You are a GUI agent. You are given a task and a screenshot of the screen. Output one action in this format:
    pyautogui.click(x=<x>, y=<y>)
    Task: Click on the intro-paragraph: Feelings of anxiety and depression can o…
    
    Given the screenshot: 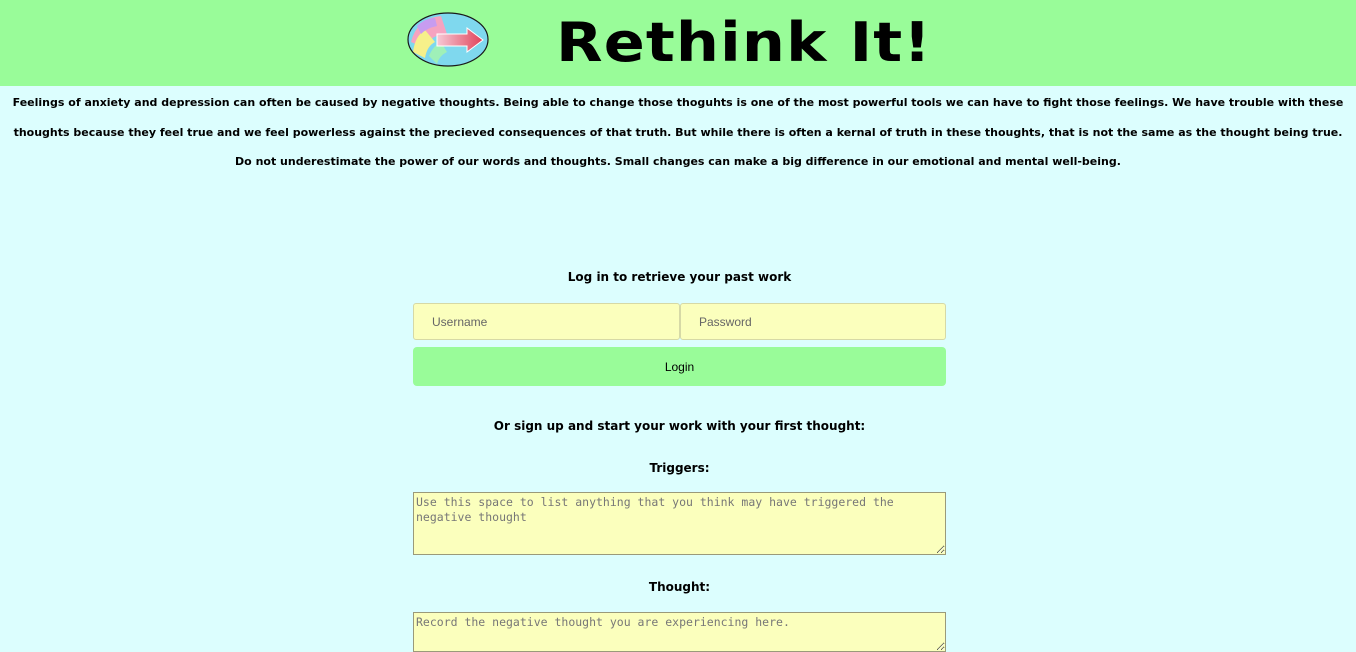 What is the action you would take?
    pyautogui.click(x=678, y=132)
    